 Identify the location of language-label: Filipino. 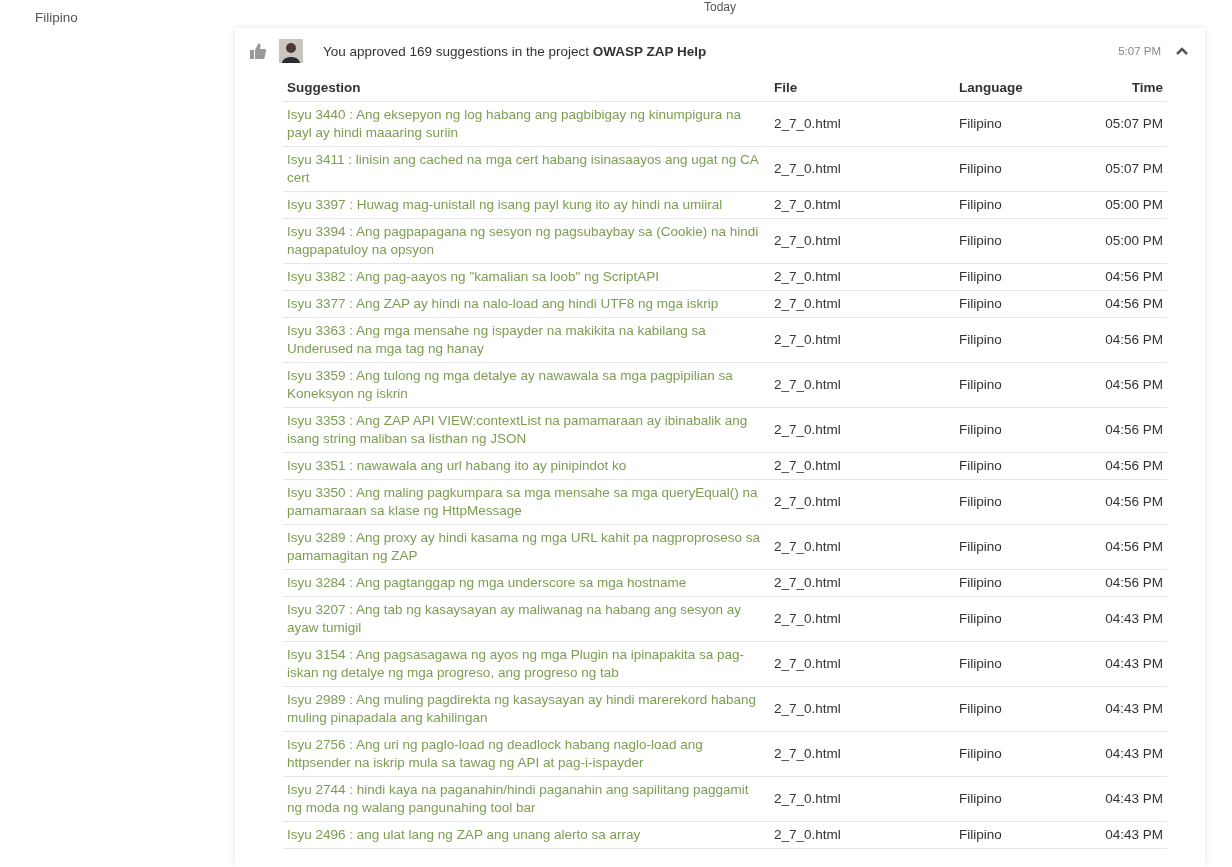
(56, 17).